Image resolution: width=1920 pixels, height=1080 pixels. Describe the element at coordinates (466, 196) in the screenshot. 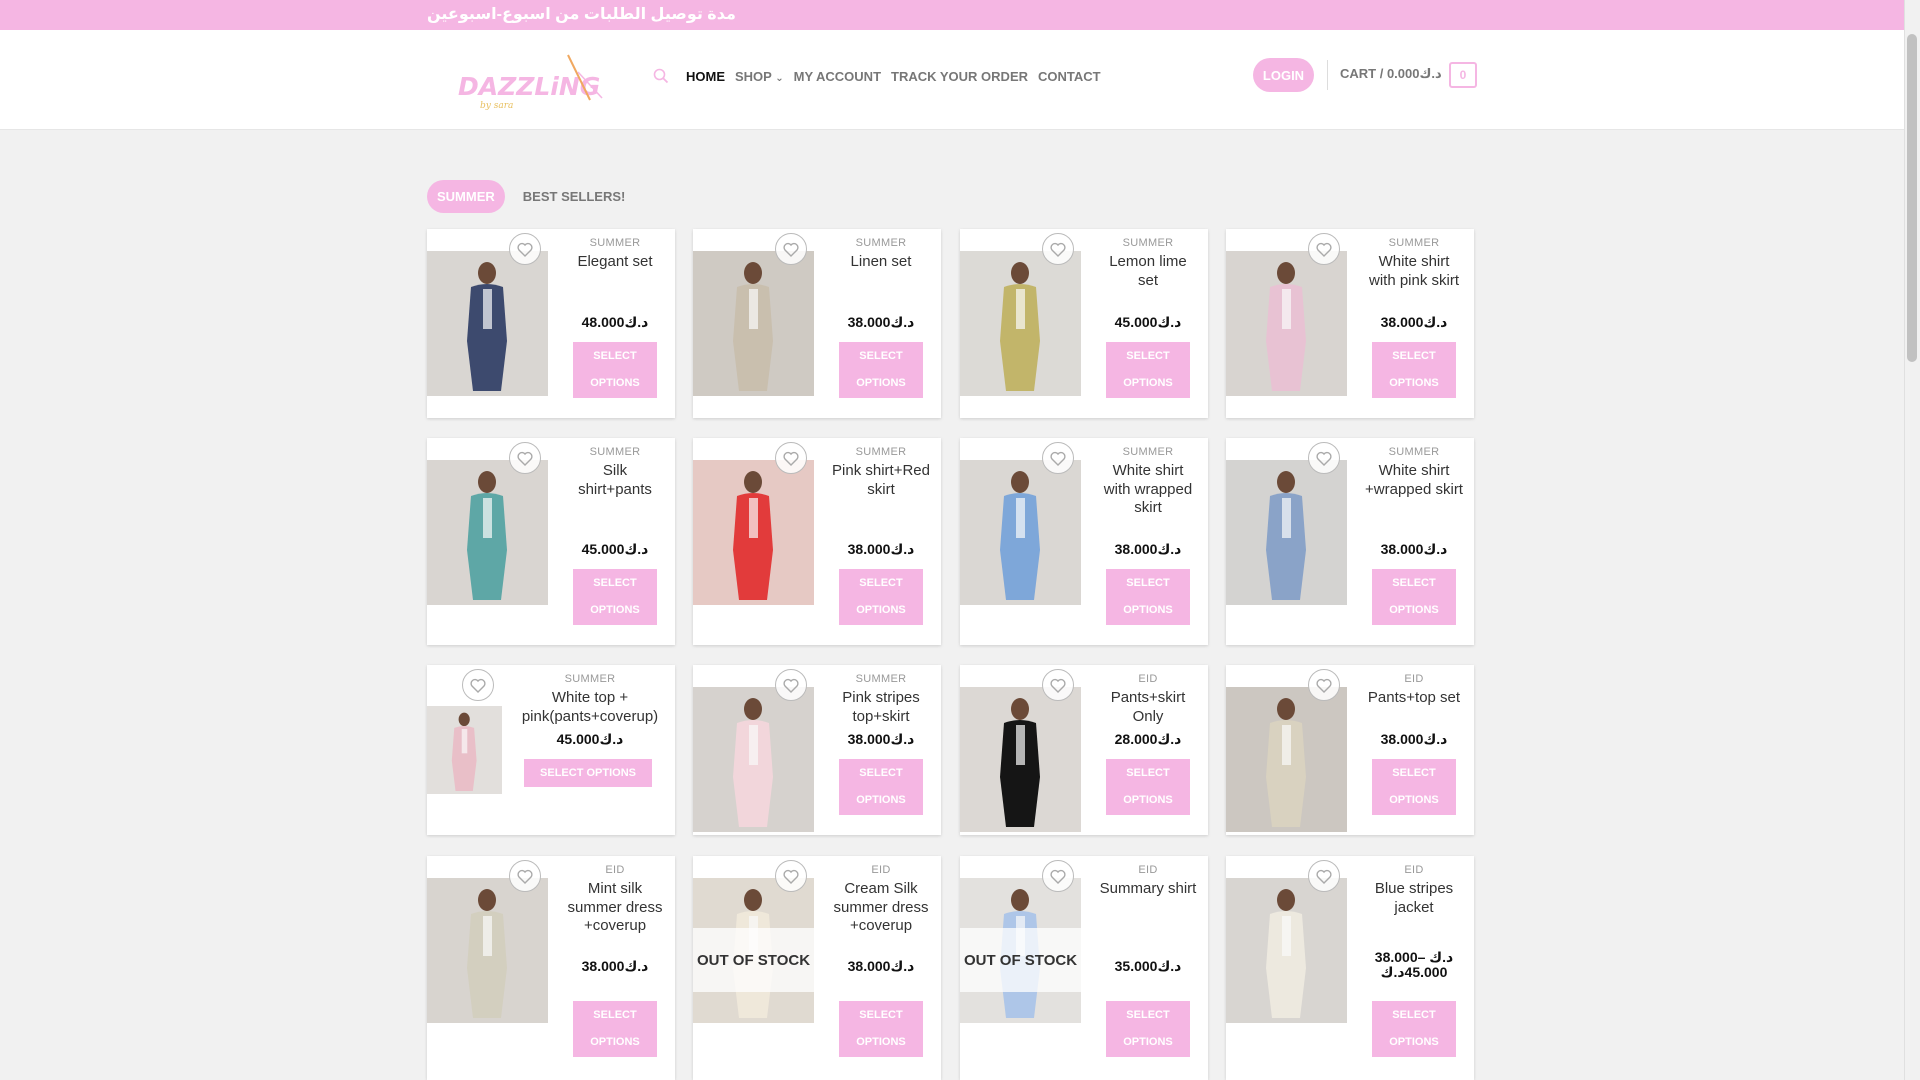

I see `tab-summer: SUMMER` at that location.